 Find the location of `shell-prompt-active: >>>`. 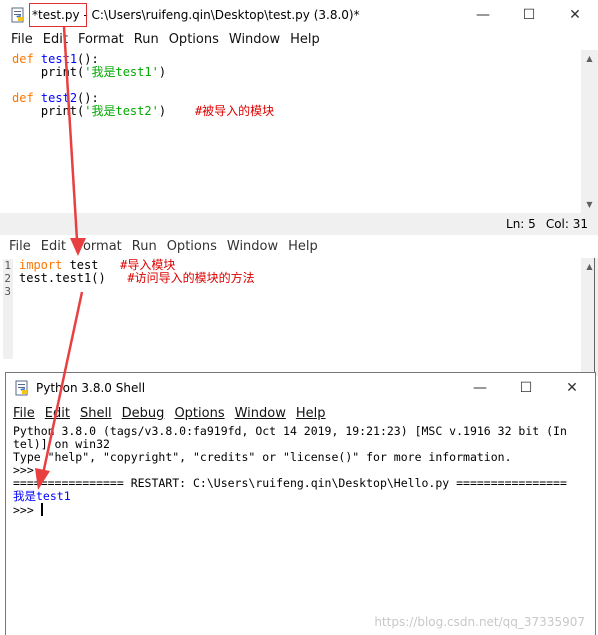

shell-prompt-active: >>> is located at coordinates (302, 510).